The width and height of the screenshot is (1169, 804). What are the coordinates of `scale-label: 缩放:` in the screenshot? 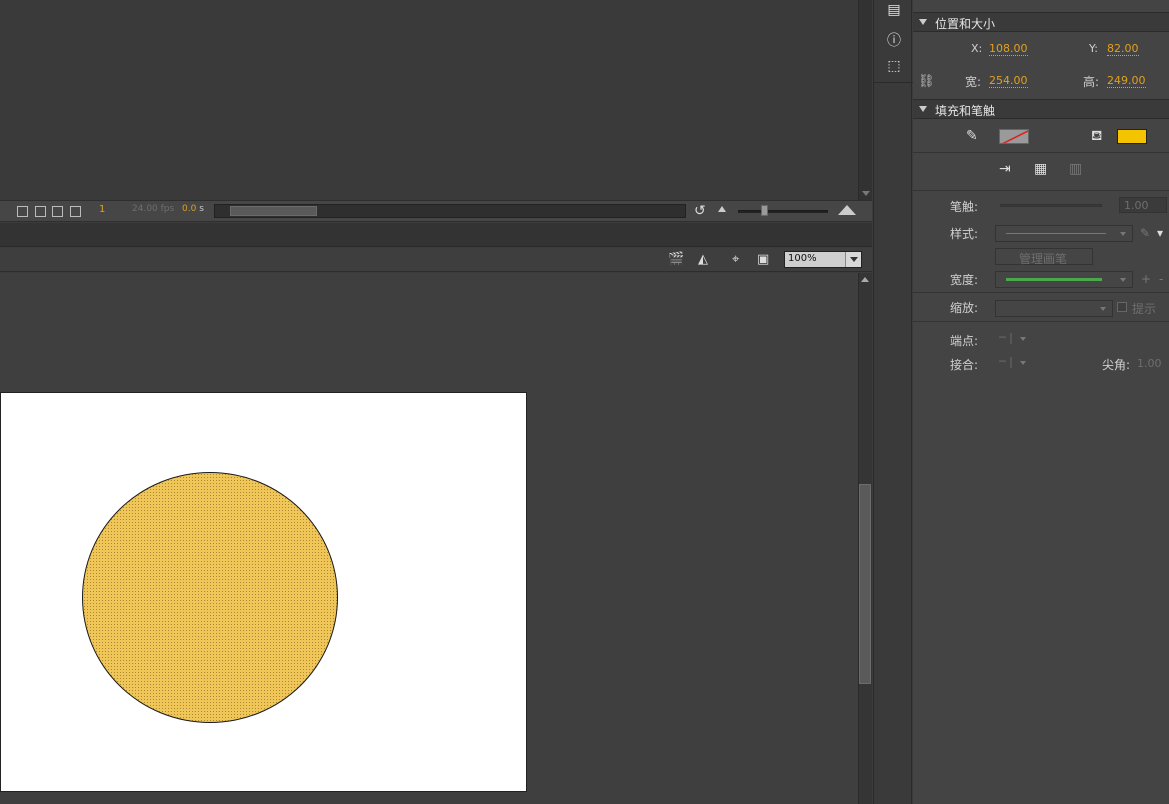 It's located at (964, 308).